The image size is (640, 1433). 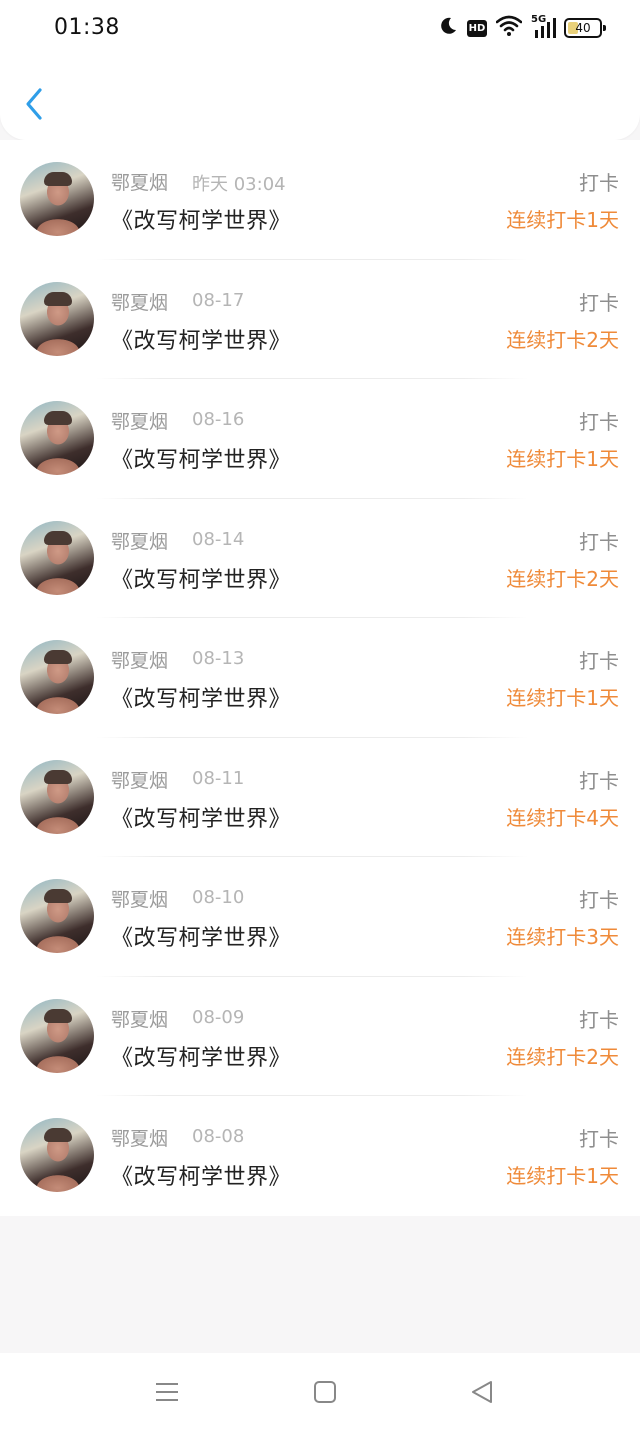 I want to click on list-item: 鄂夏烟 08-14 《改写柯学世界》 打卡 连续打卡2天, so click(x=320, y=558).